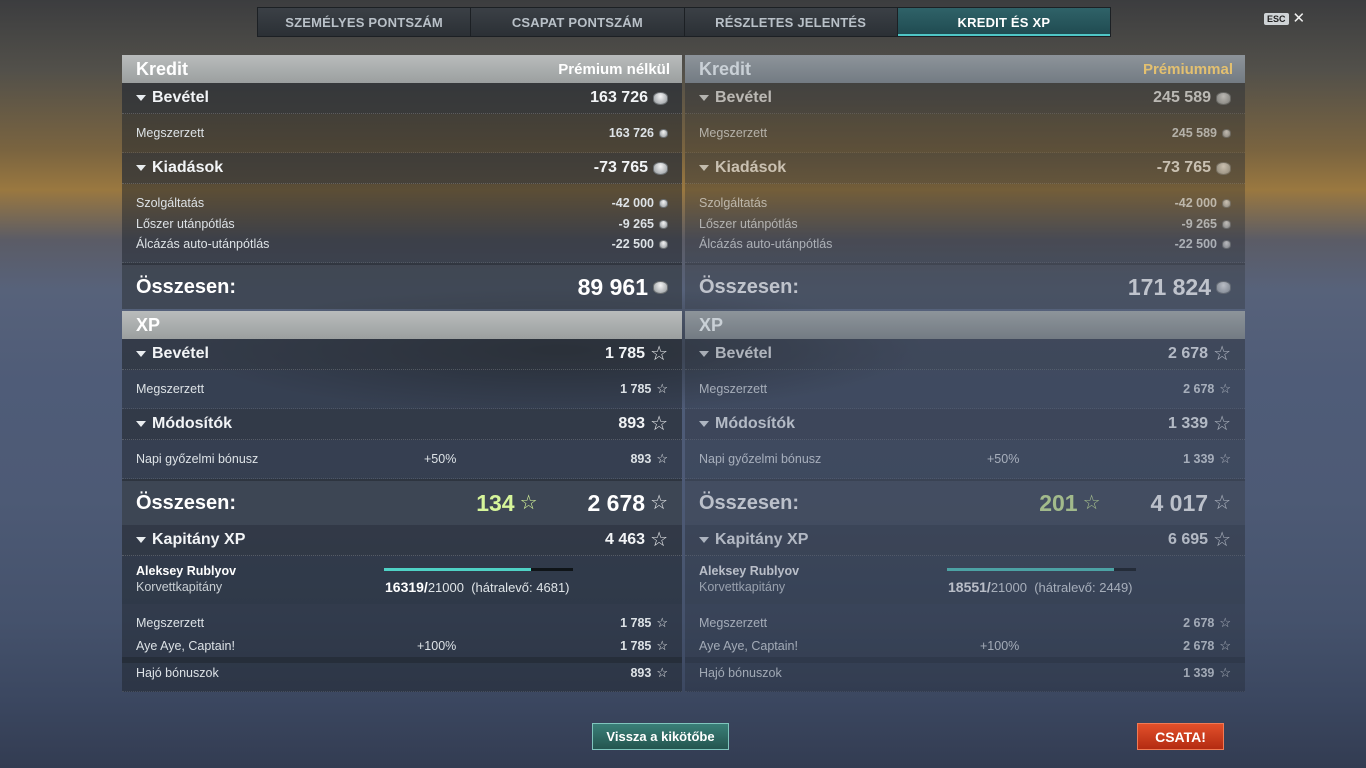  What do you see at coordinates (457, 569) in the screenshot?
I see `captain-progress-fill` at bounding box center [457, 569].